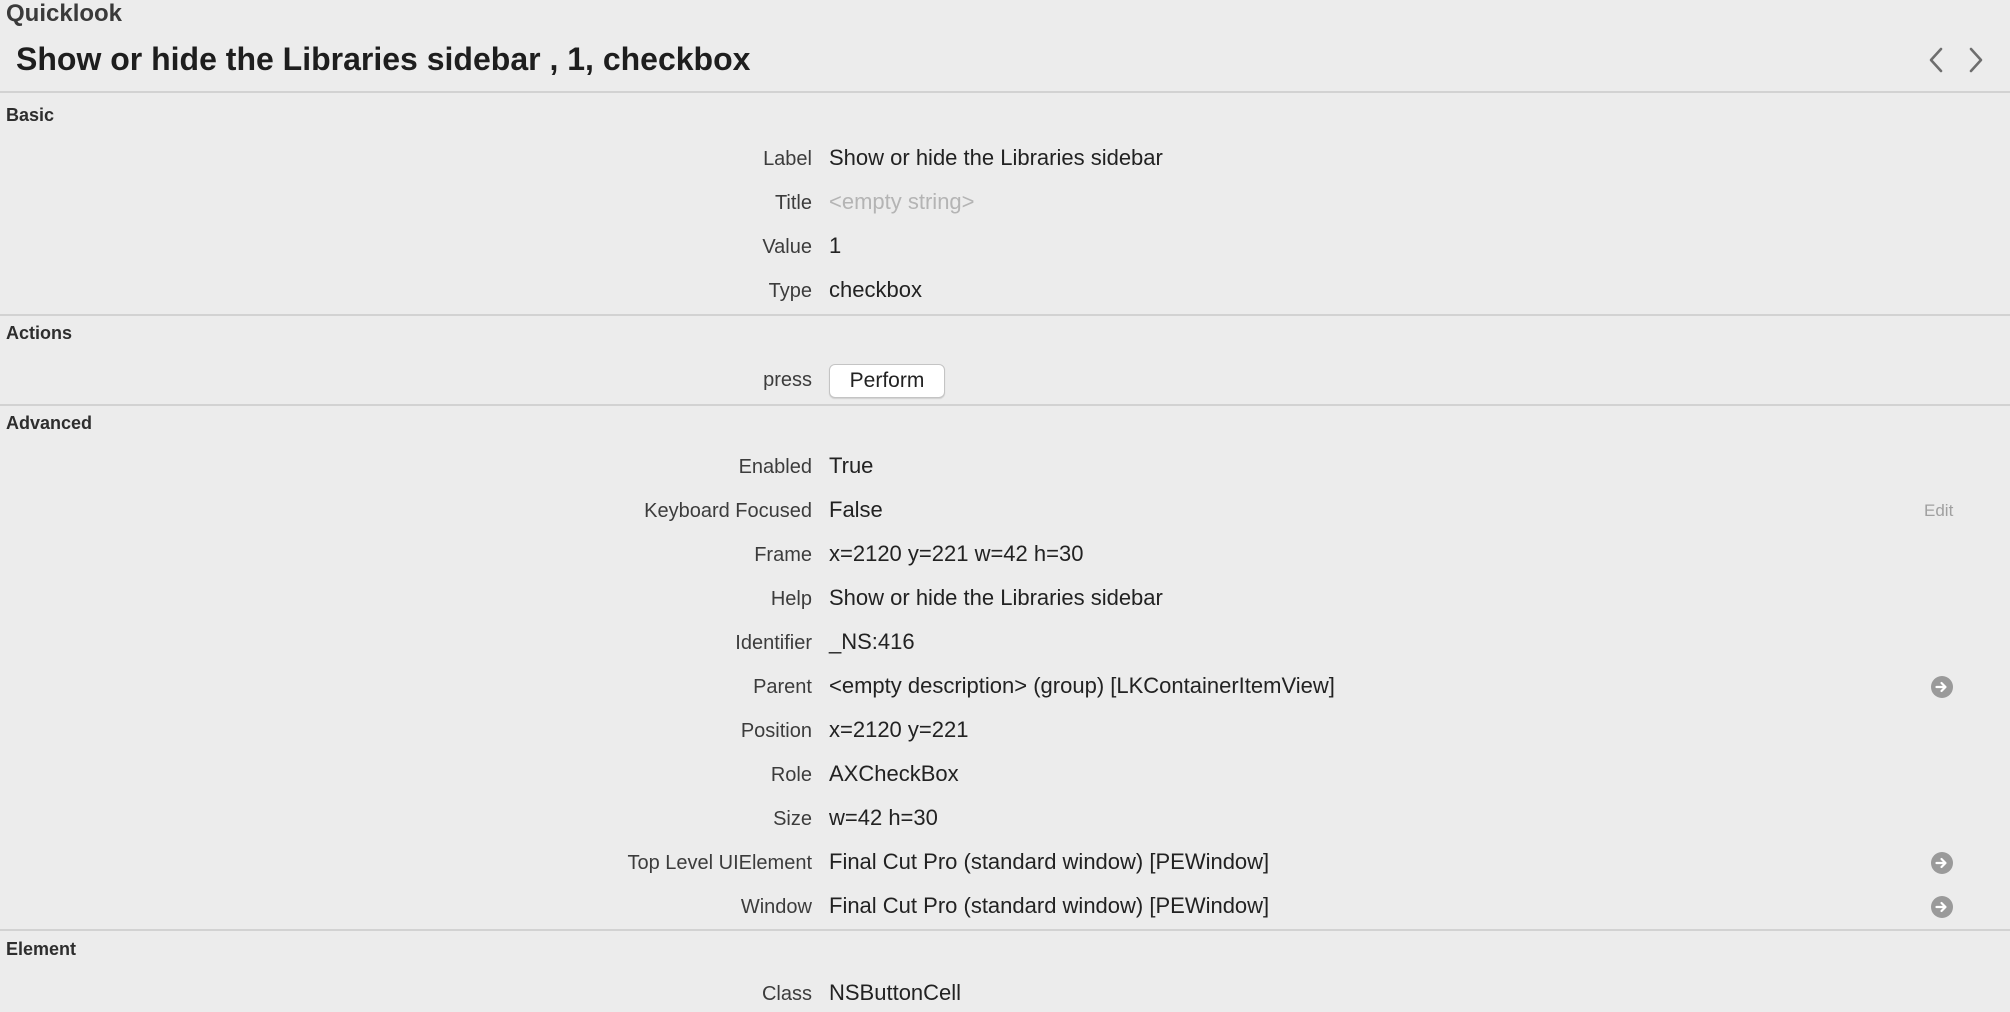  I want to click on attribute-label: Role, so click(791, 775).